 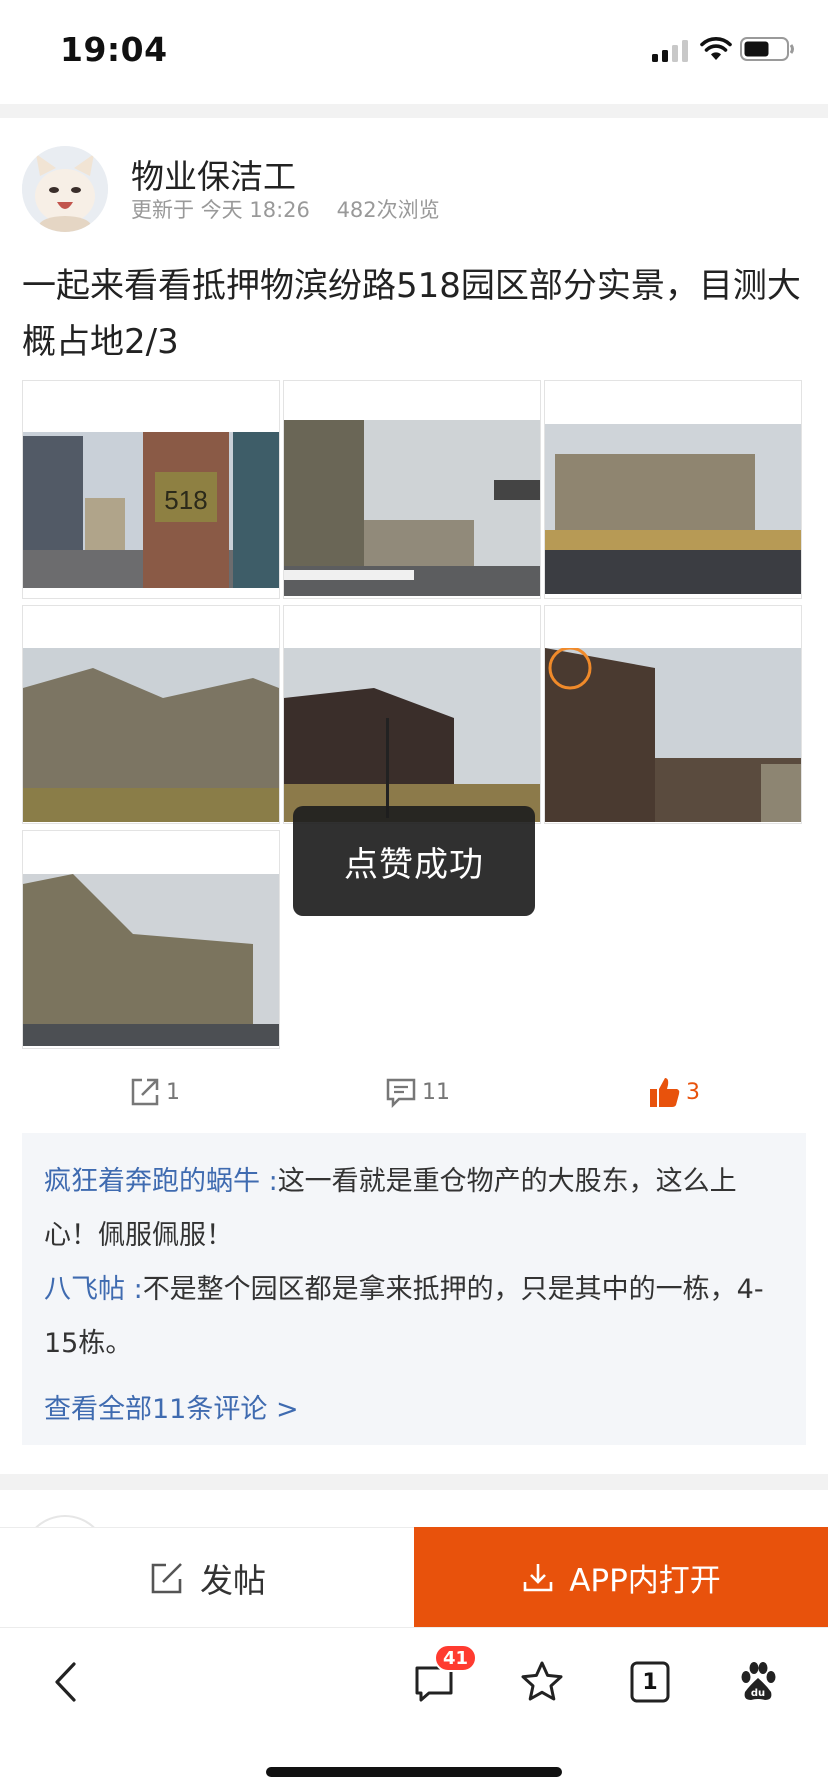 I want to click on baidu-button: du, so click(x=758, y=1682).